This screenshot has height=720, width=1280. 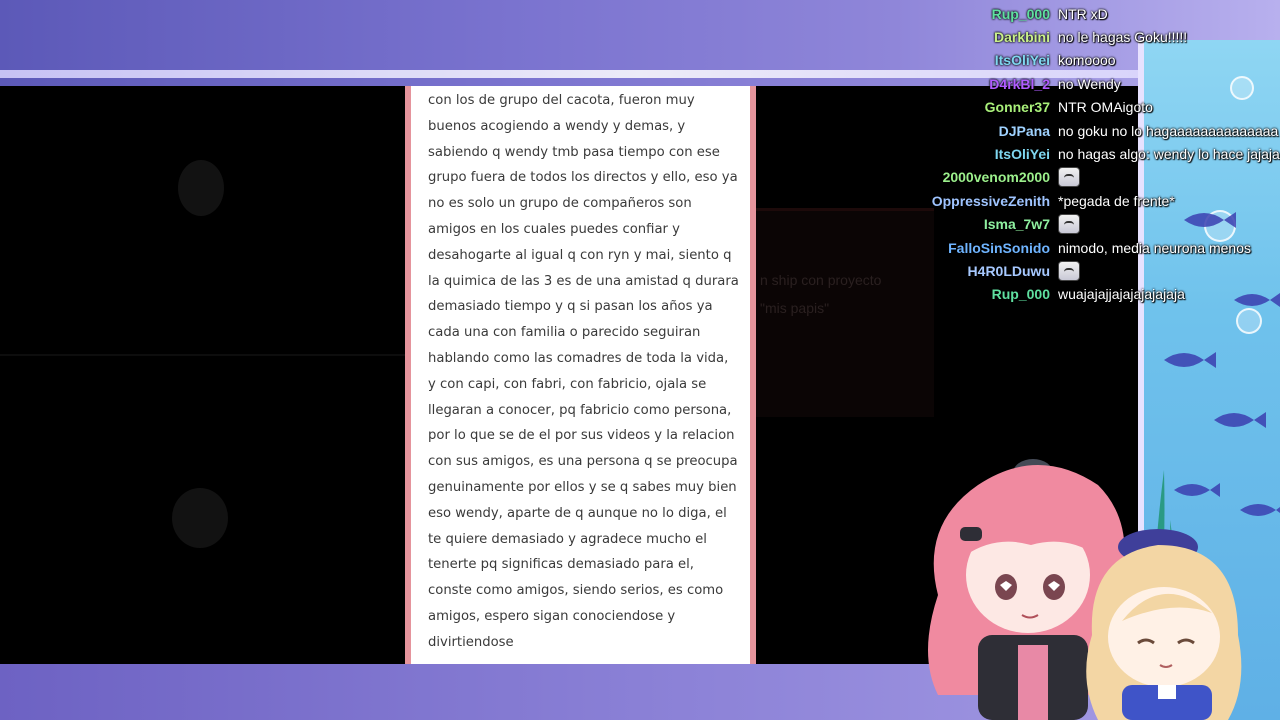 I want to click on chat-text: no Wendy, so click(x=1089, y=83).